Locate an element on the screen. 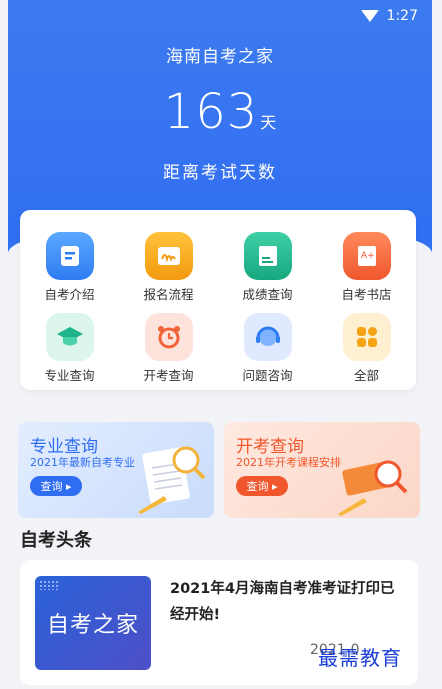 The image size is (442, 689). menu-item-exam-schedule: 开考查询 is located at coordinates (168, 348).